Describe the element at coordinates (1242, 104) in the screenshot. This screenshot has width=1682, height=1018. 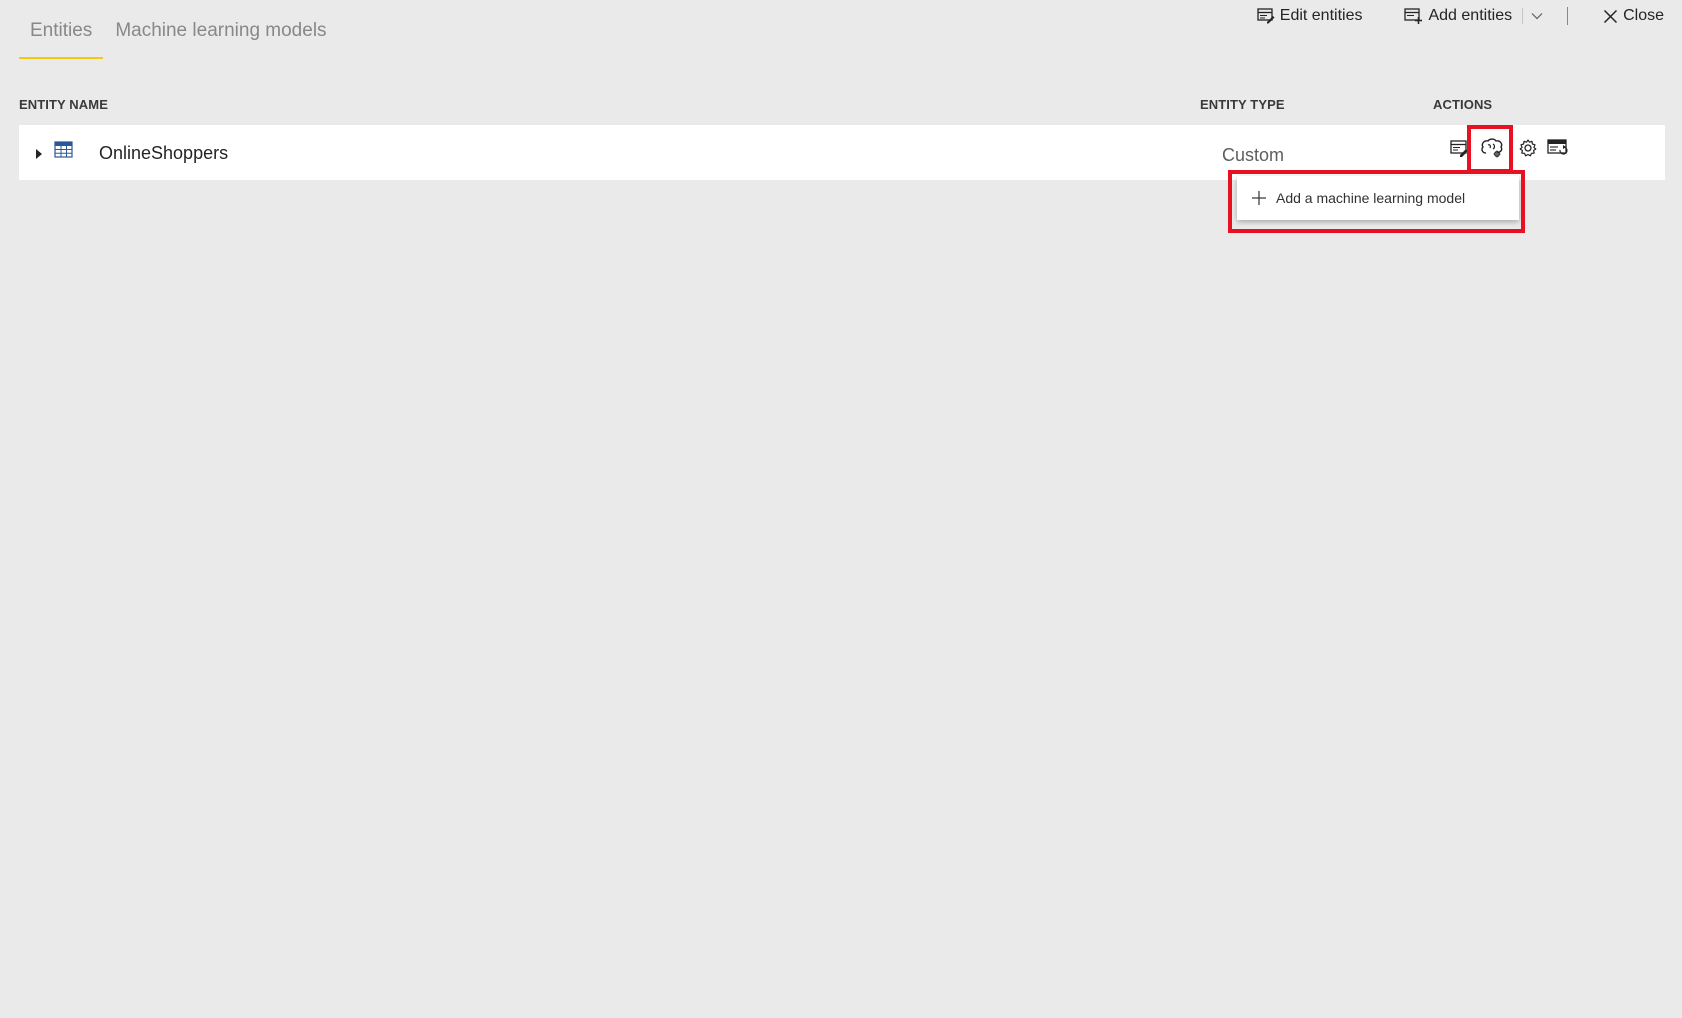
I see `column-header-entity-type: ENTITY TYPE` at that location.